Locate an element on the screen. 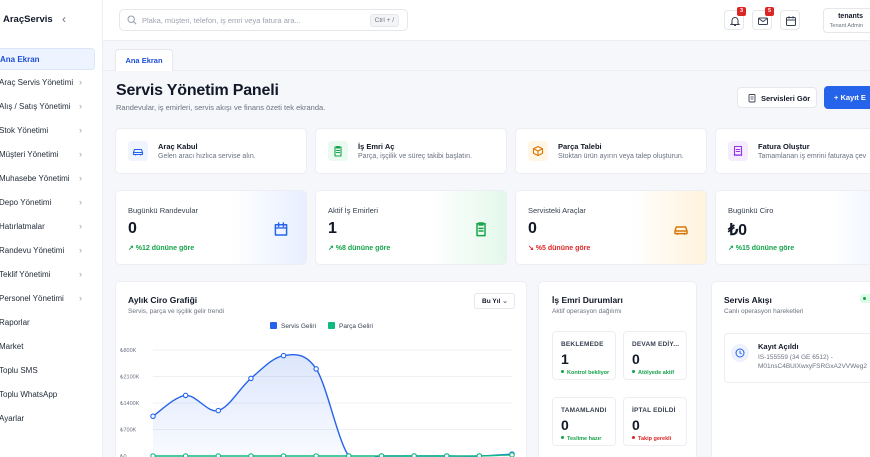 The height and width of the screenshot is (457, 870). sidebar-item-label: Toplu WhatsApp is located at coordinates (29, 394).